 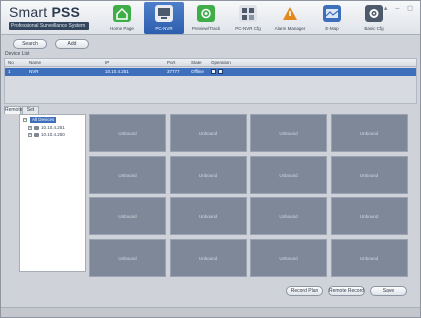 I want to click on tab-remote: Remote, so click(x=13, y=110).